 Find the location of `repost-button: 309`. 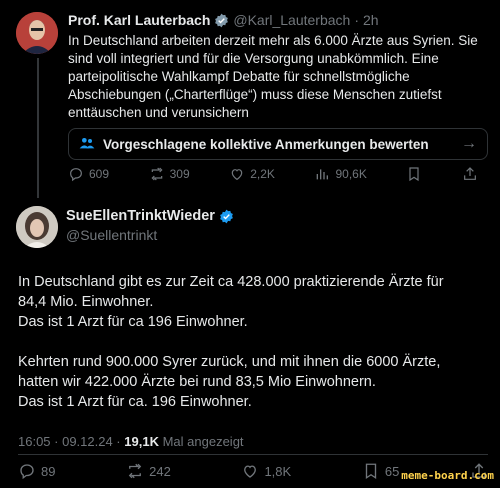

repost-button: 309 is located at coordinates (169, 174).